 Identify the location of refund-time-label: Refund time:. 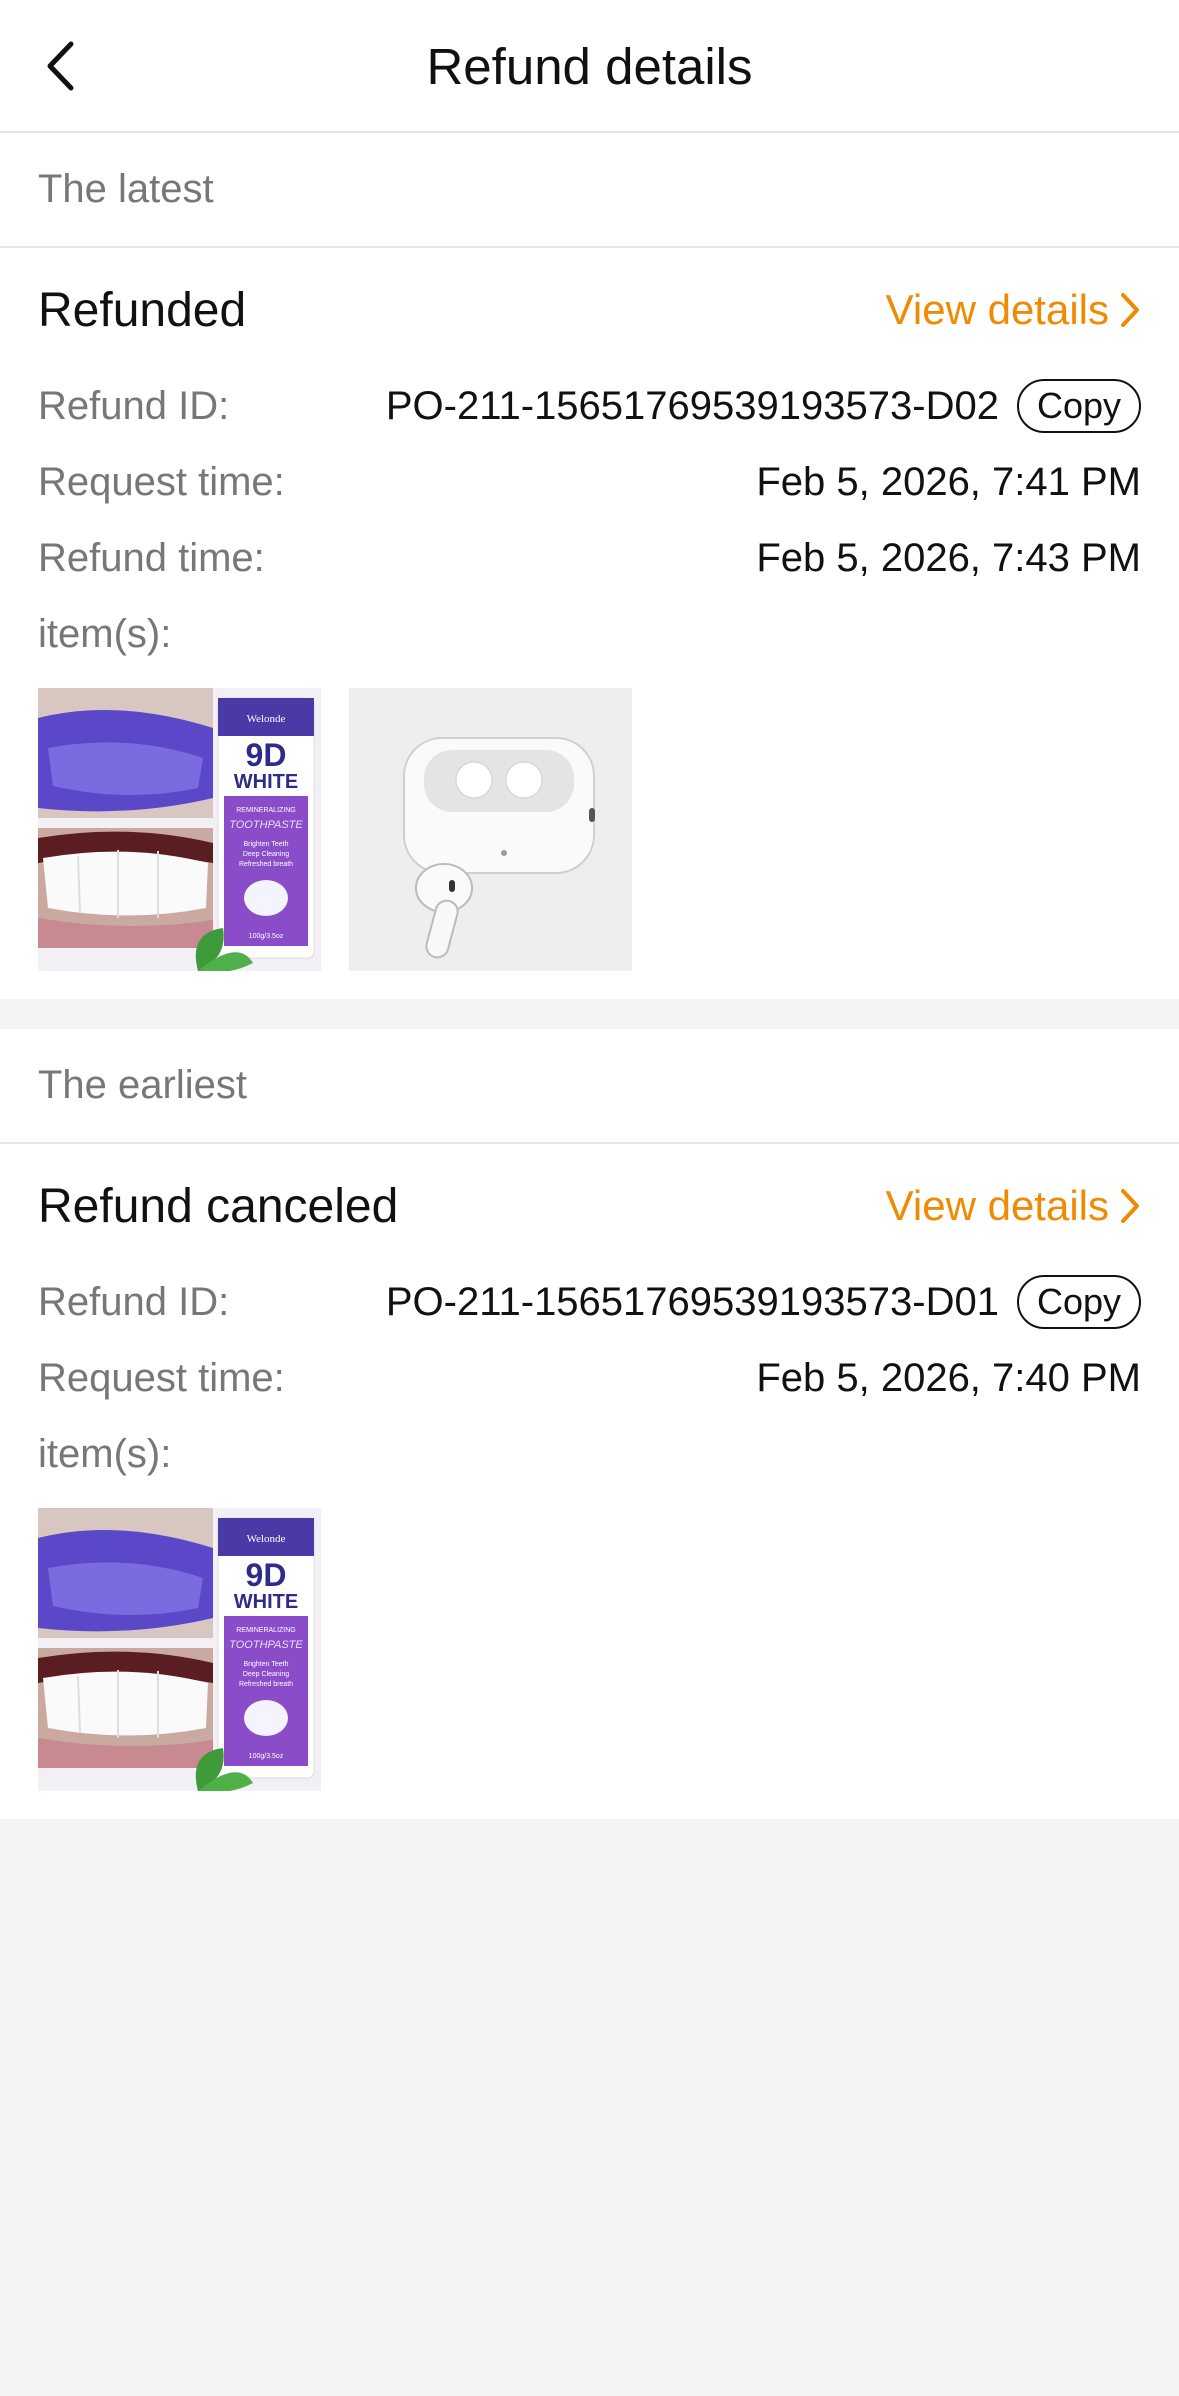
(151, 557).